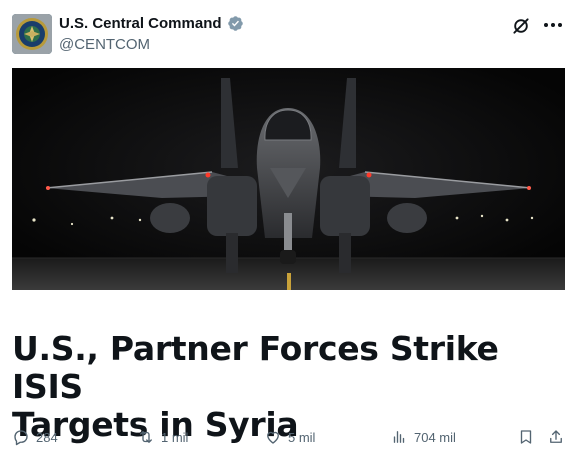 The width and height of the screenshot is (581, 465). I want to click on author-name-row: U.S. Central Command, so click(151, 23).